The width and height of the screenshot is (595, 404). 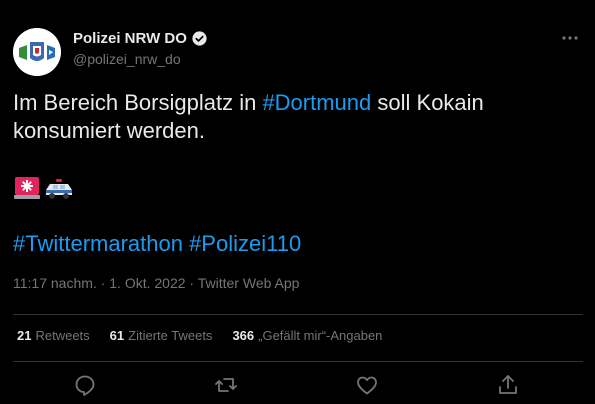 I want to click on quotes-count: 61, so click(x=117, y=335).